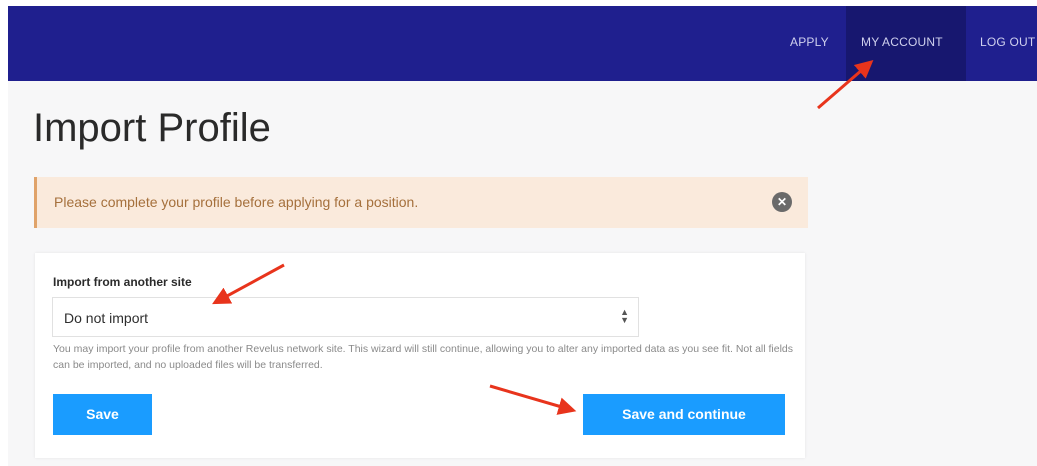  I want to click on page-title: Import Profile, so click(152, 128).